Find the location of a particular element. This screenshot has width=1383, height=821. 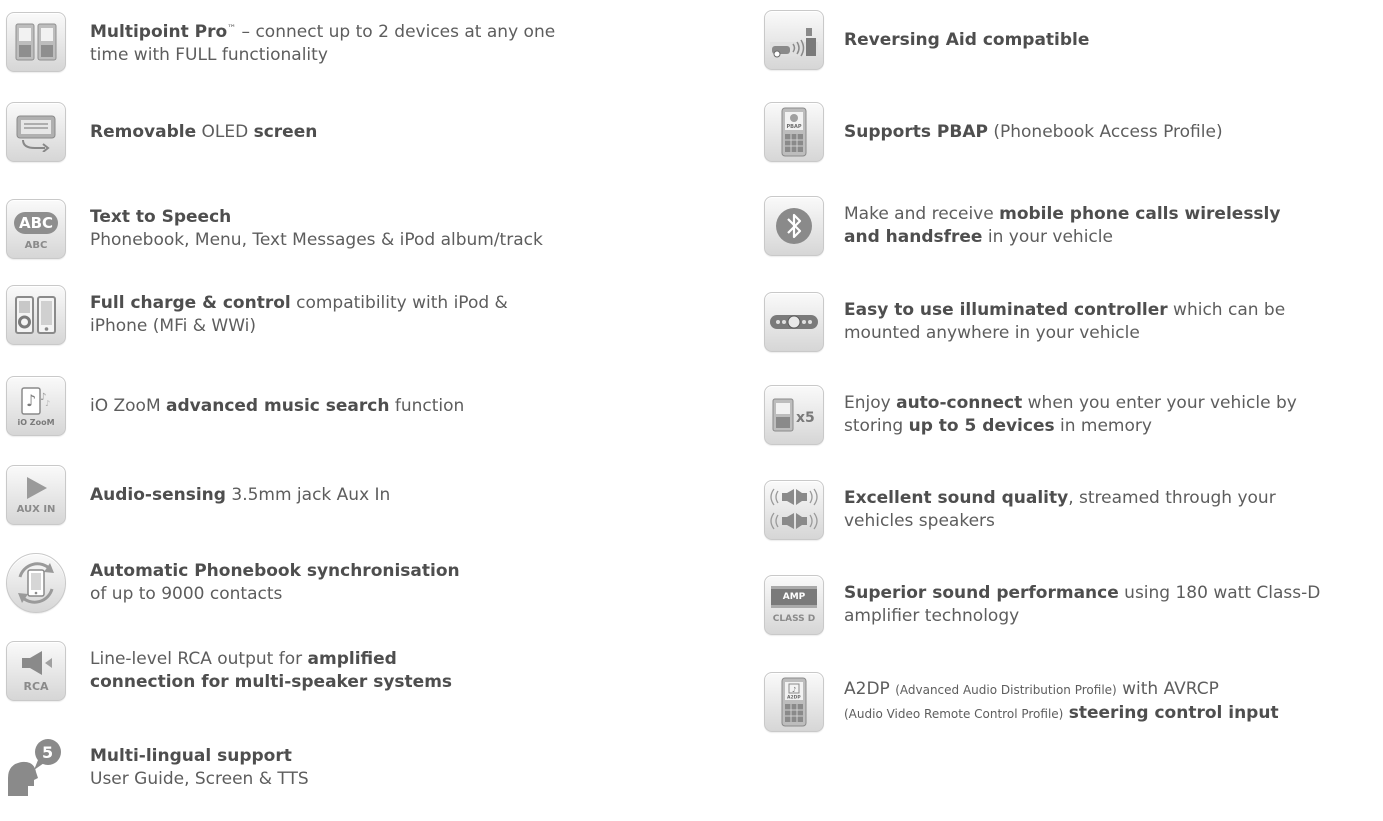

controller-icon is located at coordinates (794, 322).